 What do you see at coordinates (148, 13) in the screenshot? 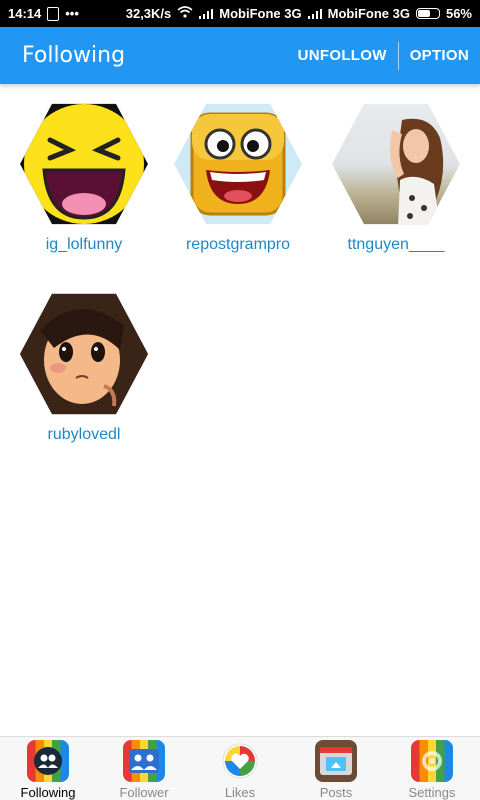
I see `network-speed: 32,3K/s` at bounding box center [148, 13].